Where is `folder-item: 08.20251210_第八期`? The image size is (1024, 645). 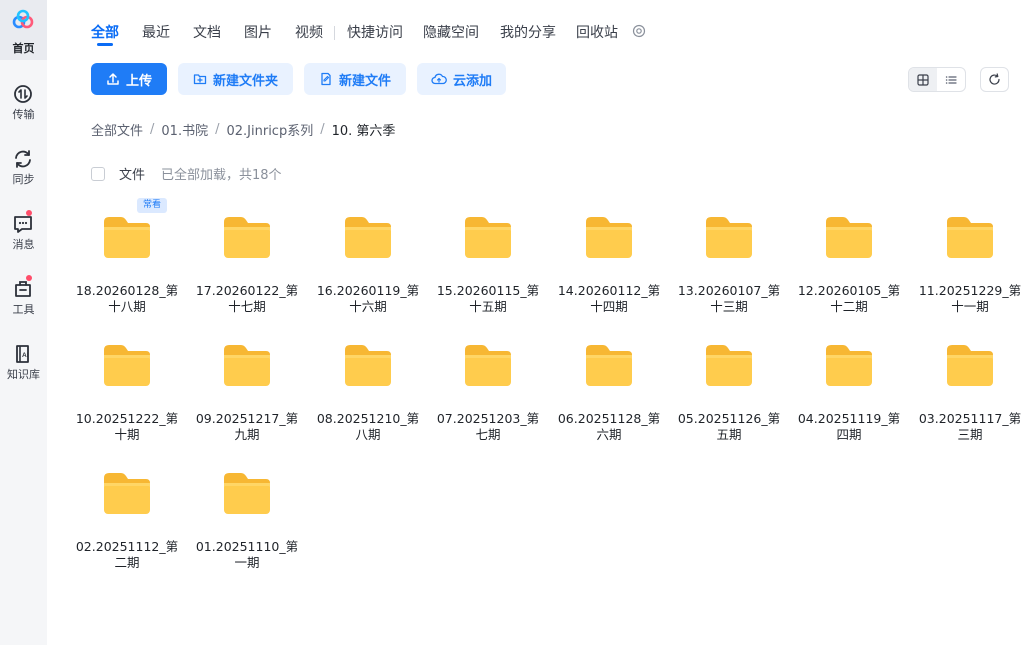
folder-item: 08.20251210_第八期 is located at coordinates (368, 390).